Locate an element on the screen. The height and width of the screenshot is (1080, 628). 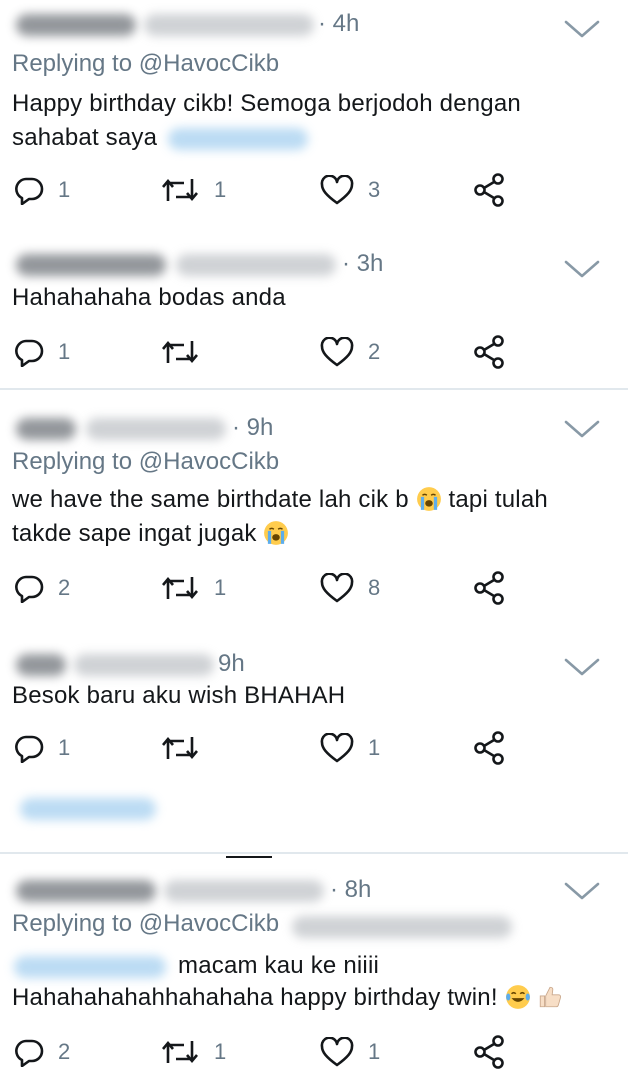
tweet-header: · 8h is located at coordinates (292, 892).